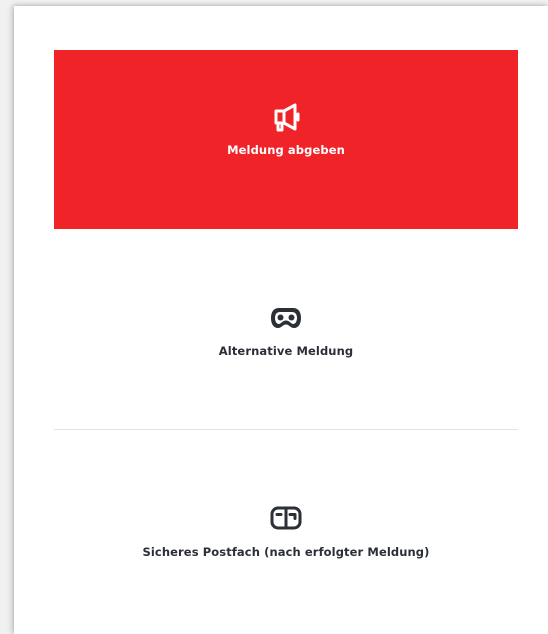 Image resolution: width=548 pixels, height=634 pixels. What do you see at coordinates (286, 518) in the screenshot?
I see `mailbox-icon` at bounding box center [286, 518].